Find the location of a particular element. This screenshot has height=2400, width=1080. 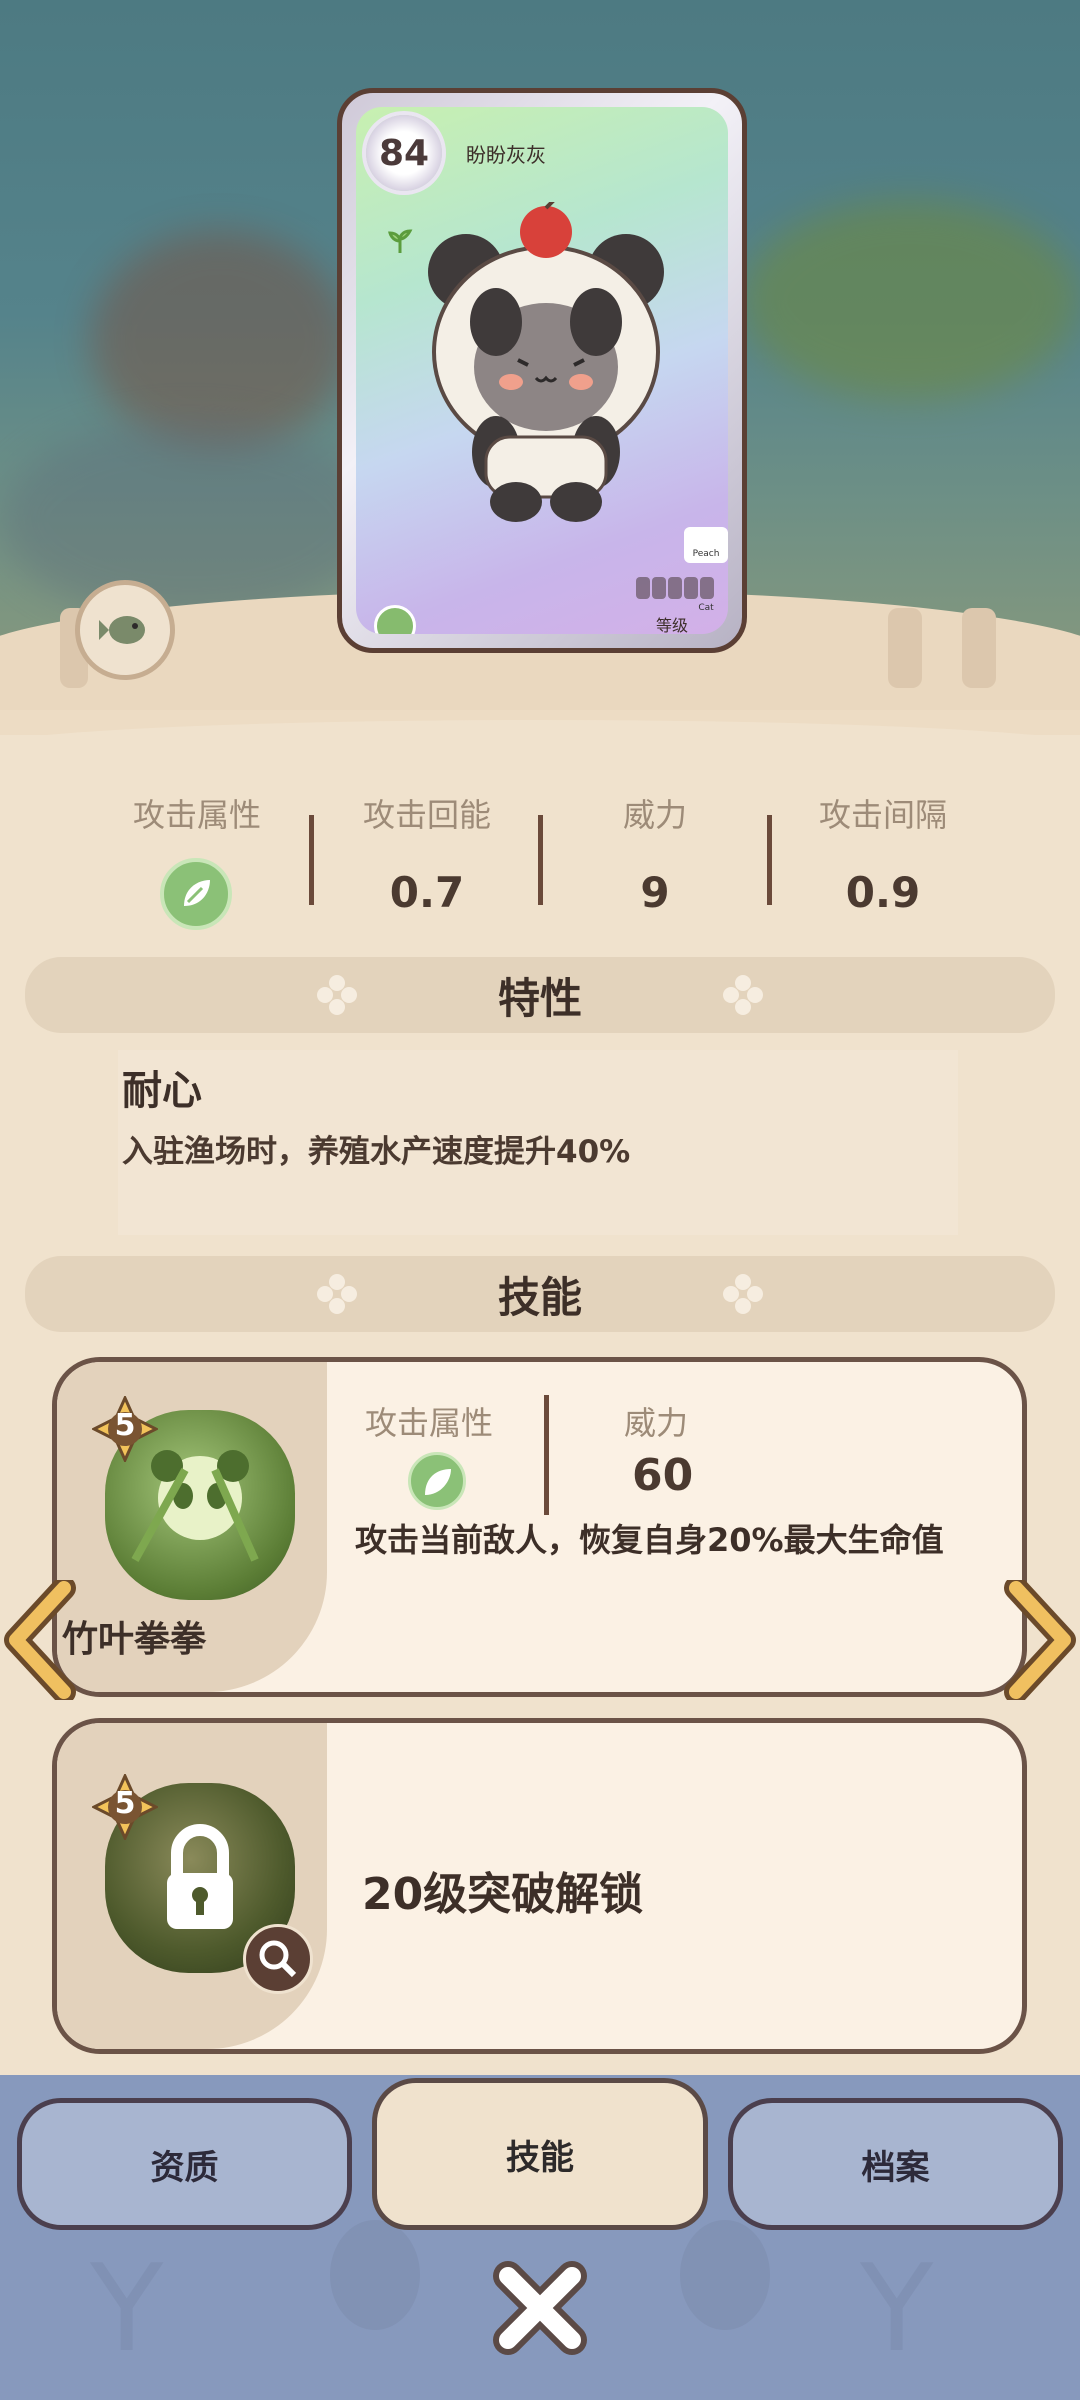

card-level: 等级 10 is located at coordinates (692, 623).